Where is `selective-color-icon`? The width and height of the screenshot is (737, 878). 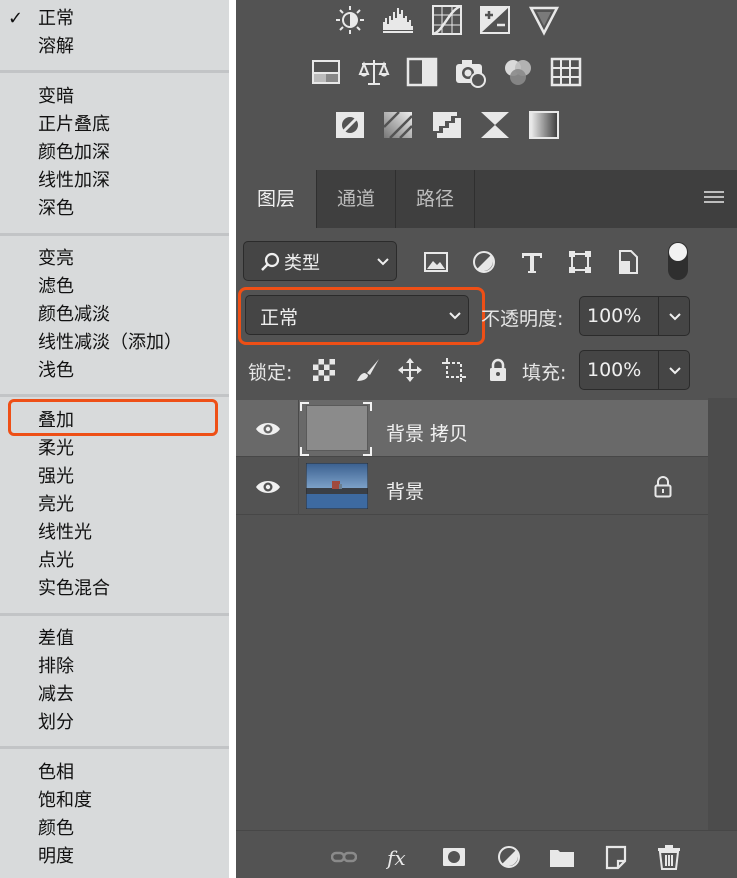
selective-color-icon is located at coordinates (495, 125).